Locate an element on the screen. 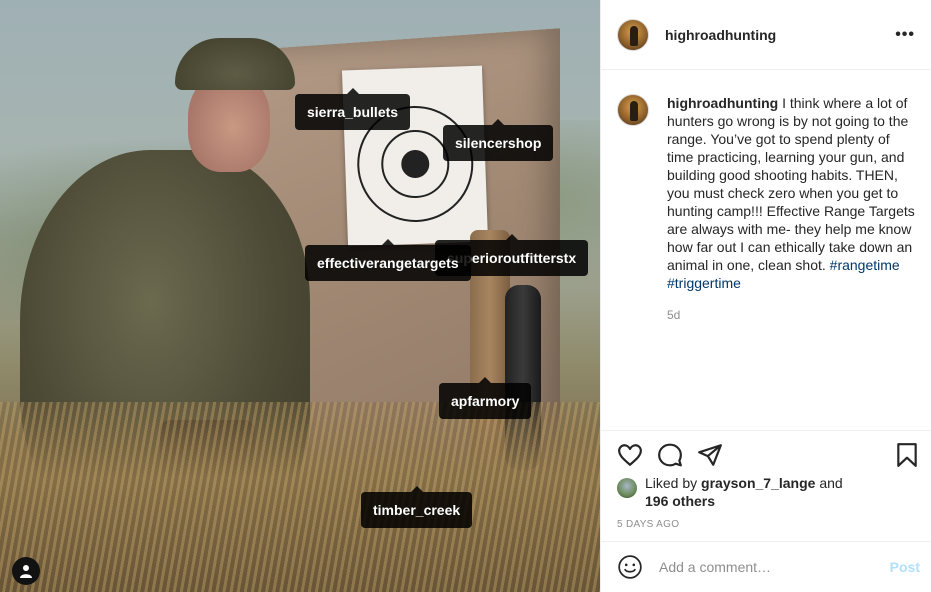 This screenshot has width=931, height=592. photo-tag-silencershop: silencershop is located at coordinates (498, 140).